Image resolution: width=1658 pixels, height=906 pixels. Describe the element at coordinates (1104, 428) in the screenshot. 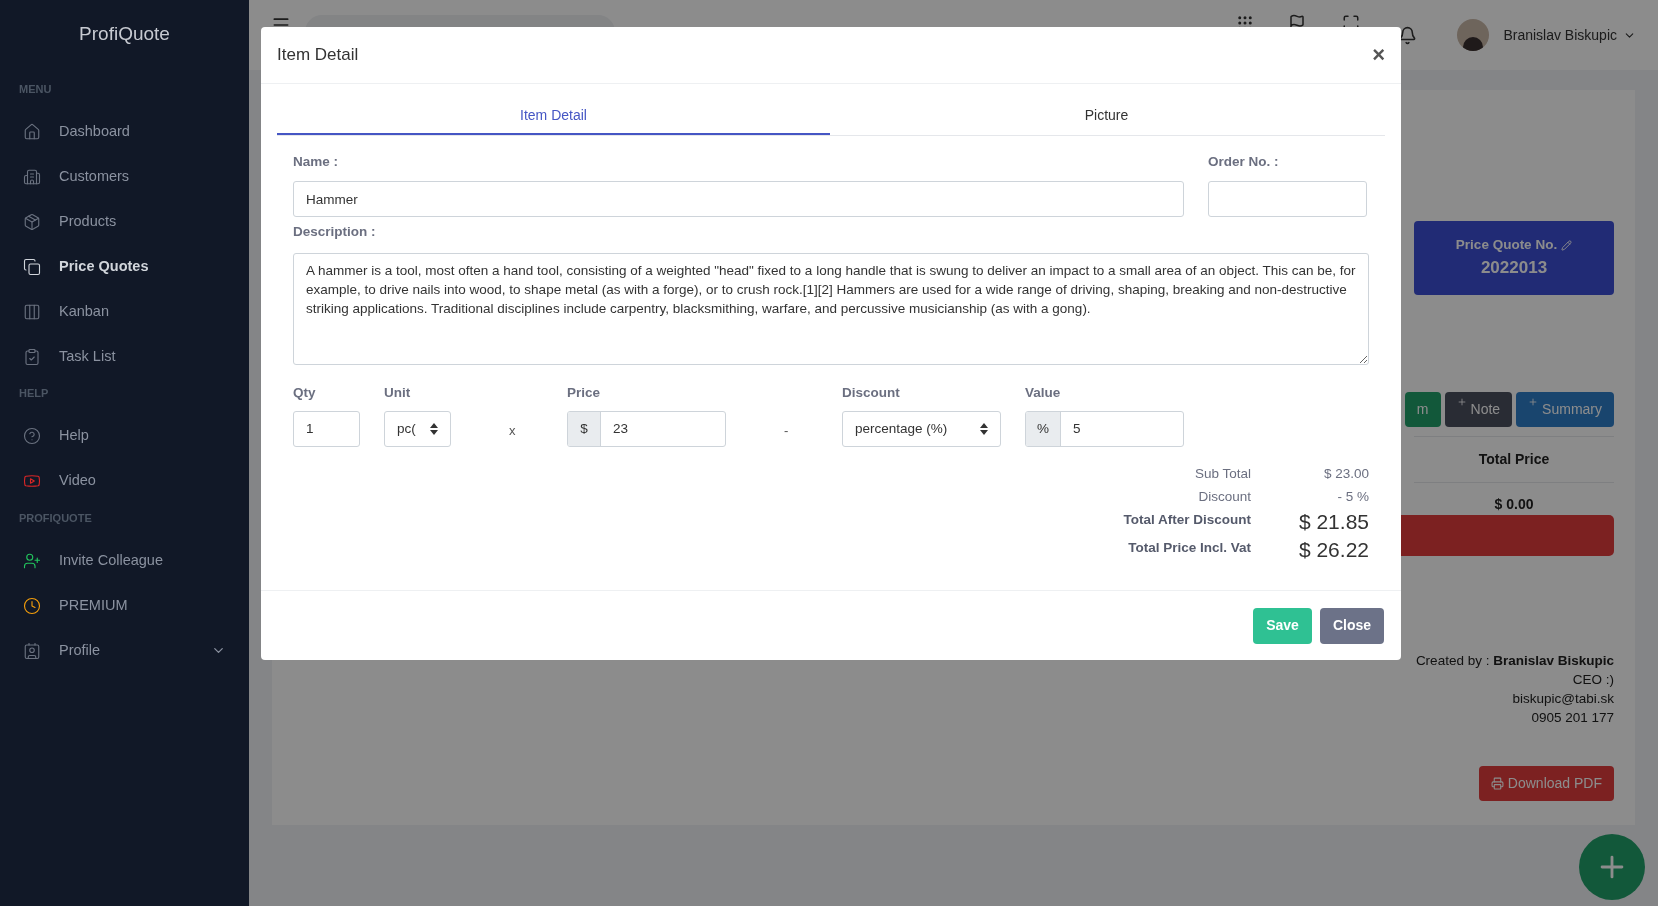

I see `discount-value-field: % 5` at that location.